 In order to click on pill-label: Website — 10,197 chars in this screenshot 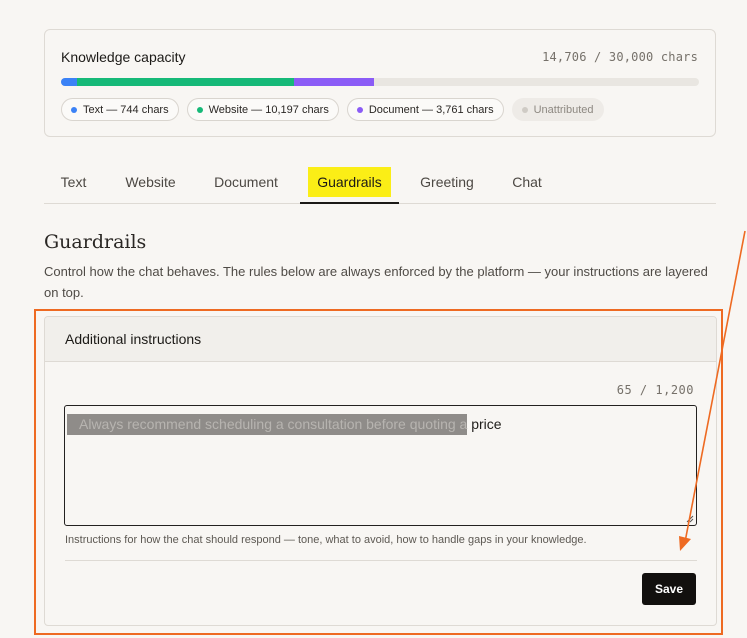, I will do `click(268, 109)`.